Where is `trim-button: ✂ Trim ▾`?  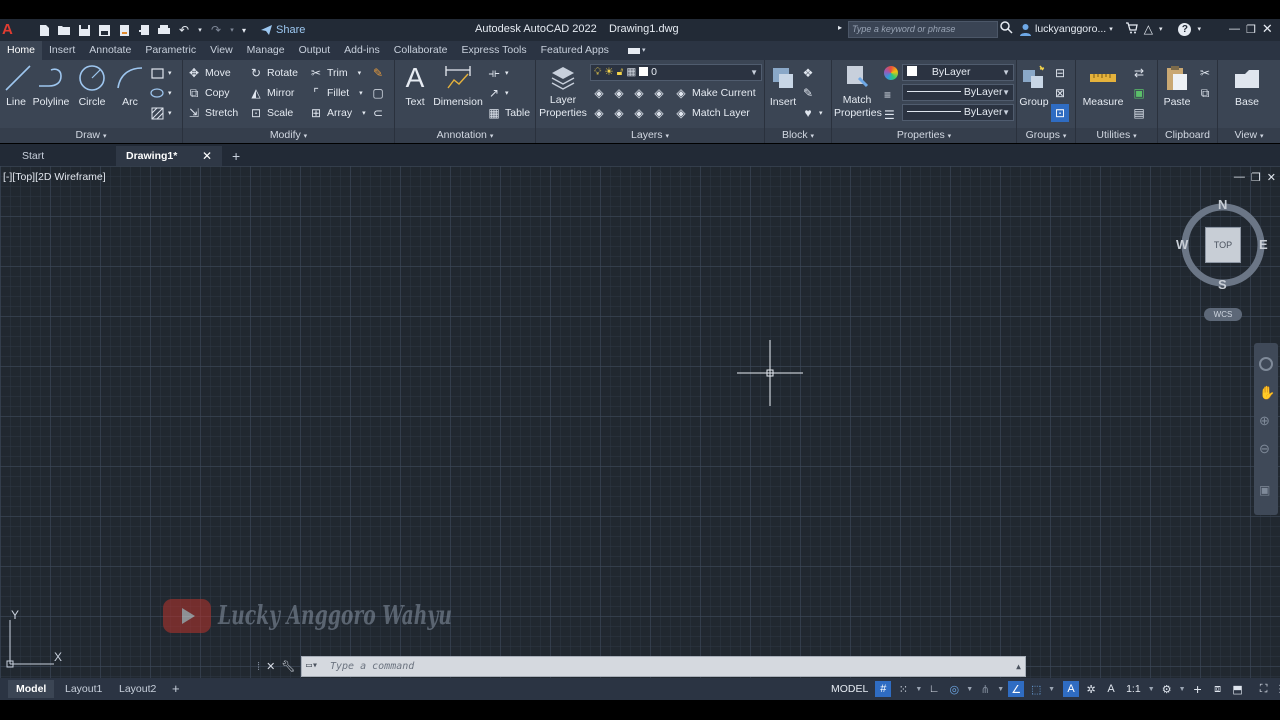 trim-button: ✂ Trim ▾ is located at coordinates (335, 73).